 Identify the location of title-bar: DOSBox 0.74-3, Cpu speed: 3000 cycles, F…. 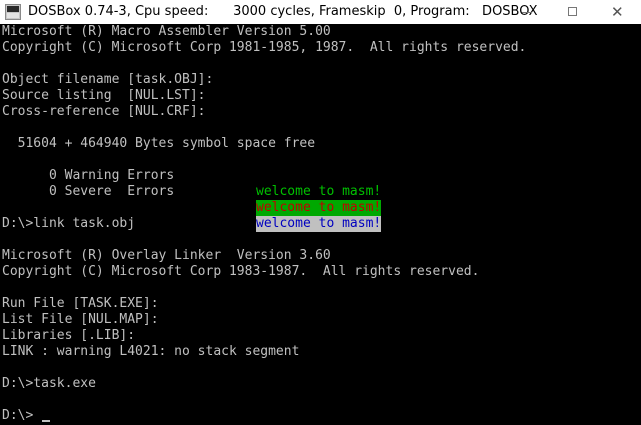
(320, 12).